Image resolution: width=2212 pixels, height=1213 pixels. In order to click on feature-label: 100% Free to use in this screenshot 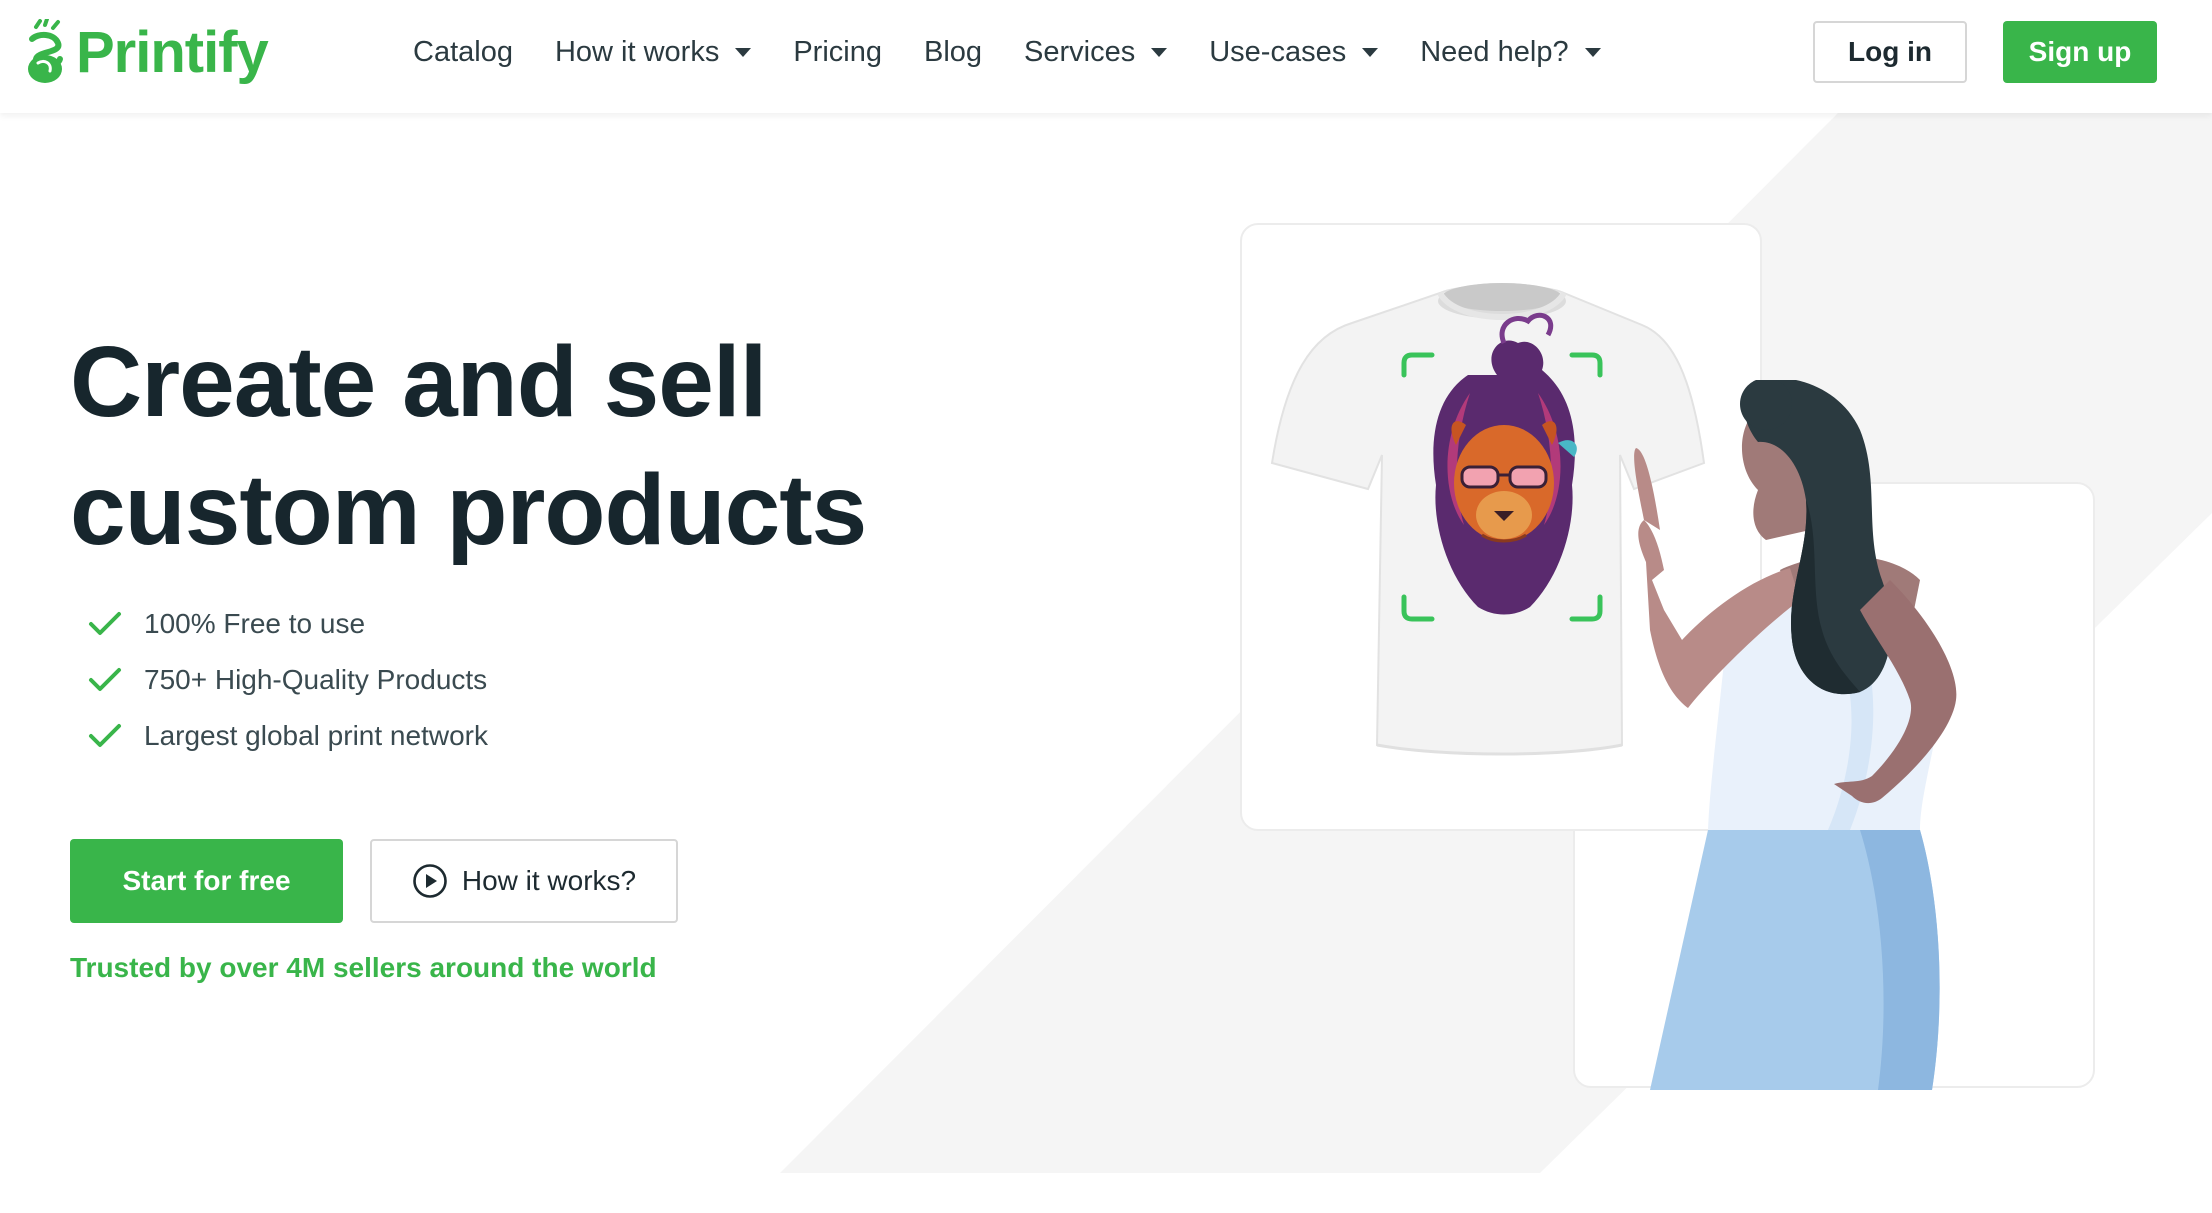, I will do `click(255, 623)`.